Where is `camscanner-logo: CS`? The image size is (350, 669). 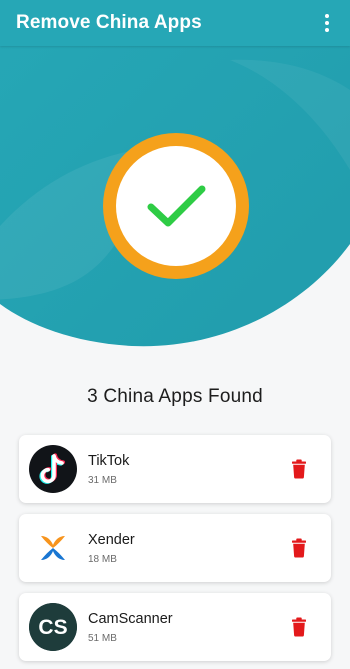 camscanner-logo: CS is located at coordinates (53, 627).